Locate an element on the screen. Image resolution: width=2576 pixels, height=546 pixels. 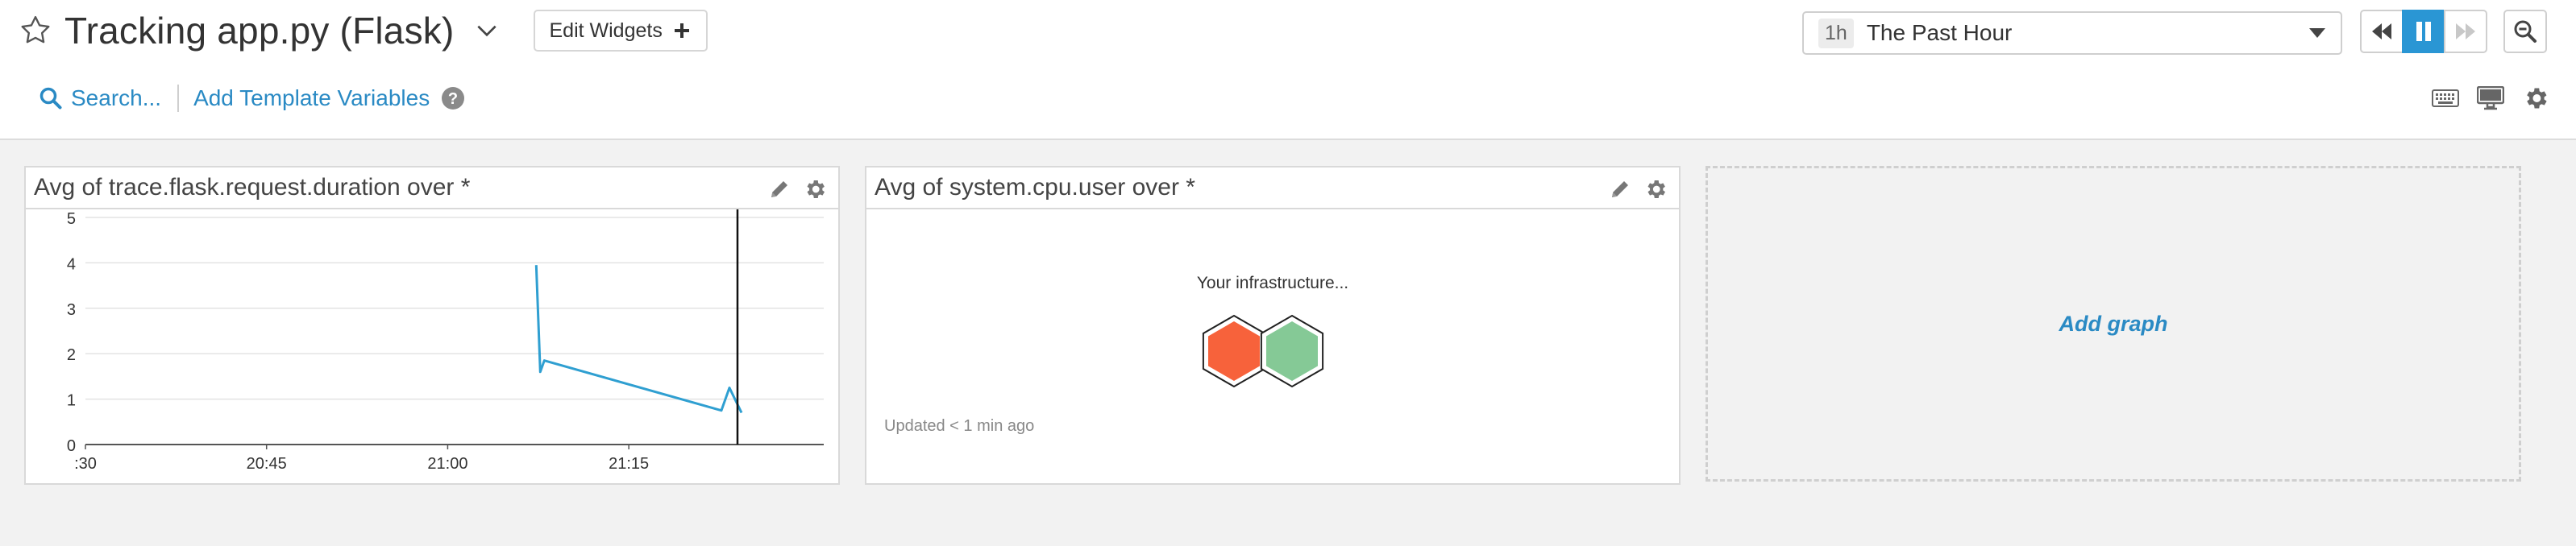
title-row: Tracking app.py (Flask) Edit Widgets is located at coordinates (363, 30).